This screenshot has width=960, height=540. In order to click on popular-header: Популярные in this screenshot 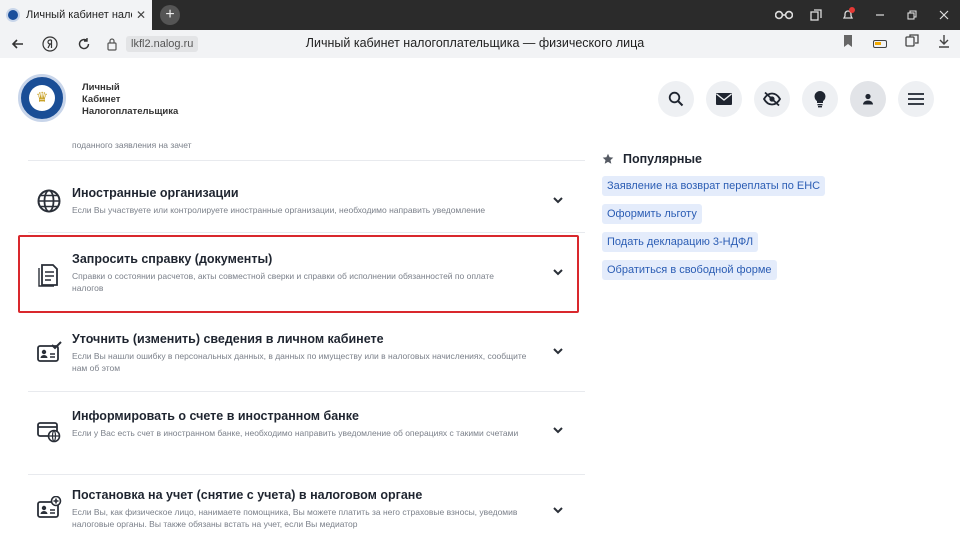, I will do `click(767, 159)`.